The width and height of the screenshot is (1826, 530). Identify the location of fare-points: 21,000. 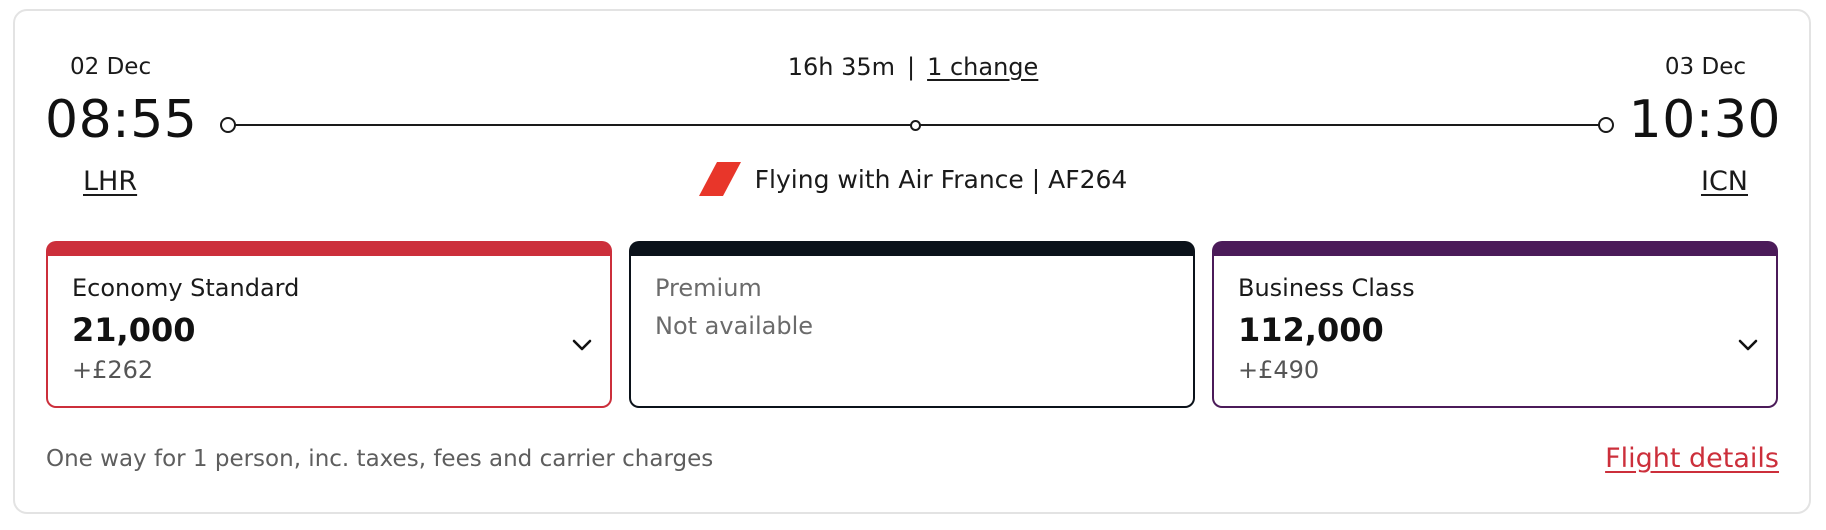
(134, 330).